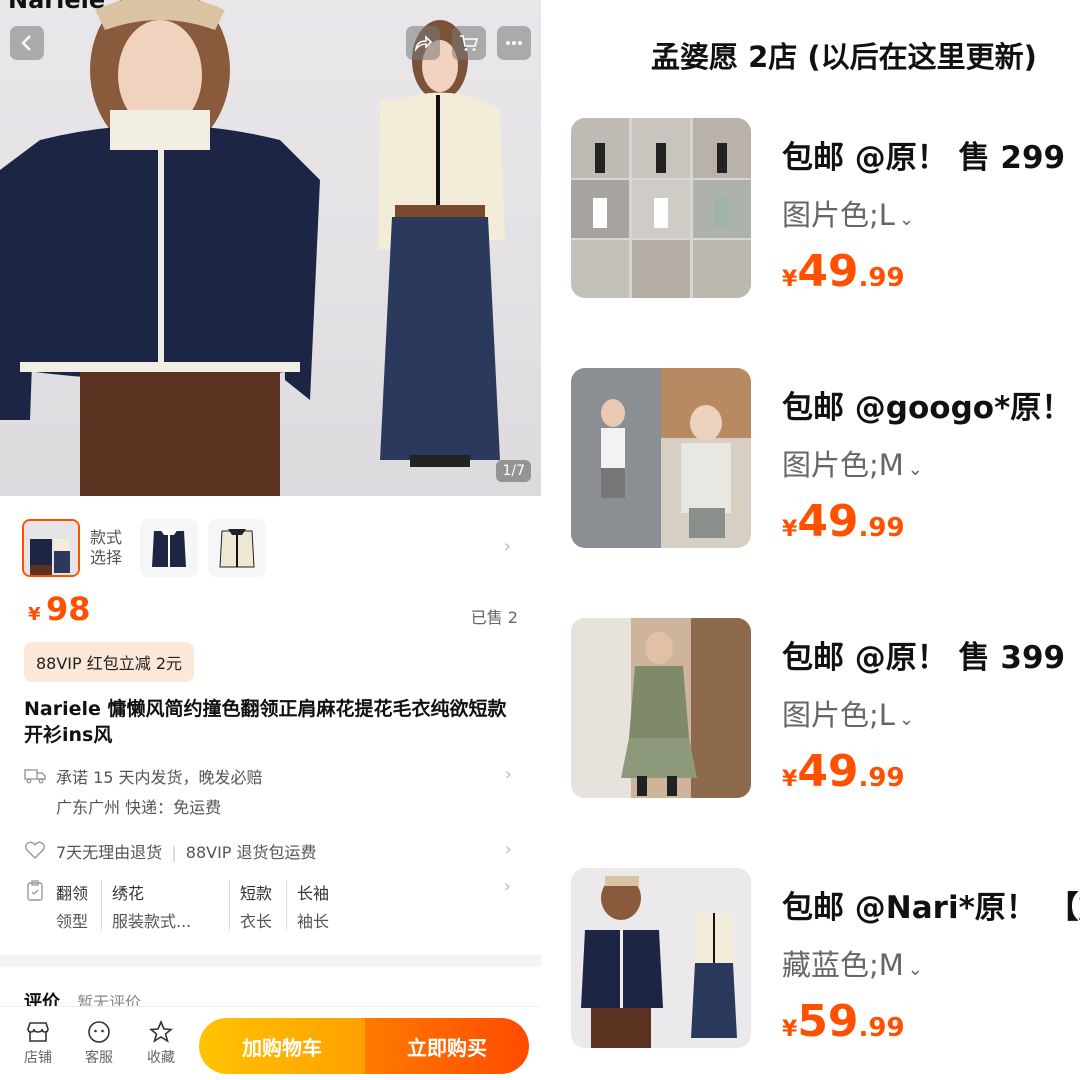 The height and width of the screenshot is (1080, 1080). What do you see at coordinates (513, 471) in the screenshot?
I see `photo-counter: 1/7` at bounding box center [513, 471].